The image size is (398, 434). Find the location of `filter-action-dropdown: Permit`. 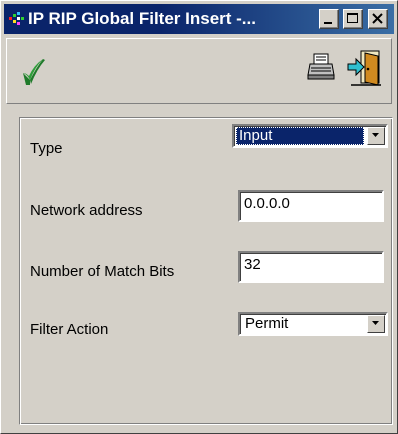

filter-action-dropdown: Permit is located at coordinates (313, 324).